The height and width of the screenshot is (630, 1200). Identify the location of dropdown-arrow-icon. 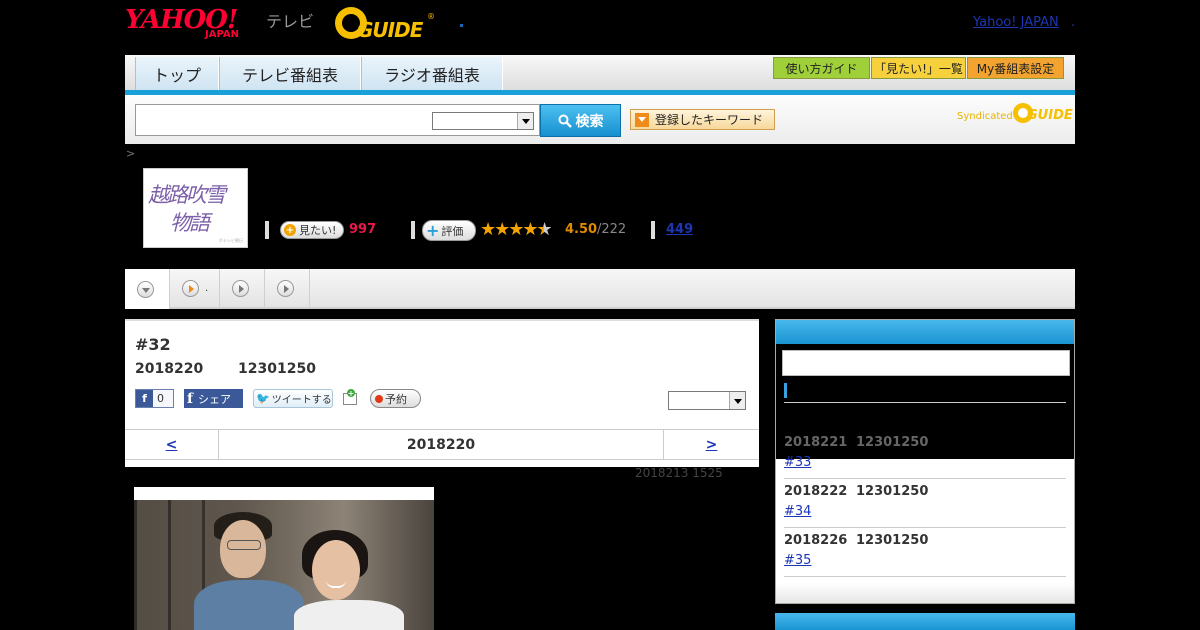
(642, 119).